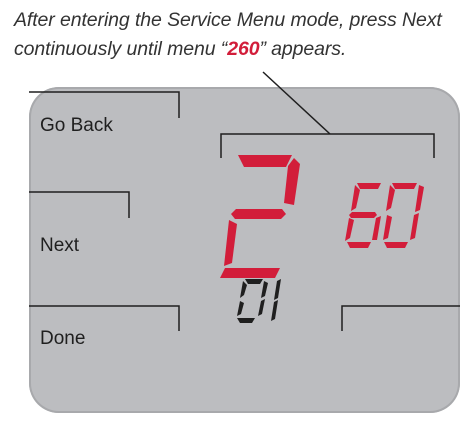 Image resolution: width=472 pixels, height=422 pixels. Describe the element at coordinates (104, 104) in the screenshot. I see `go-back-button-zone` at that location.